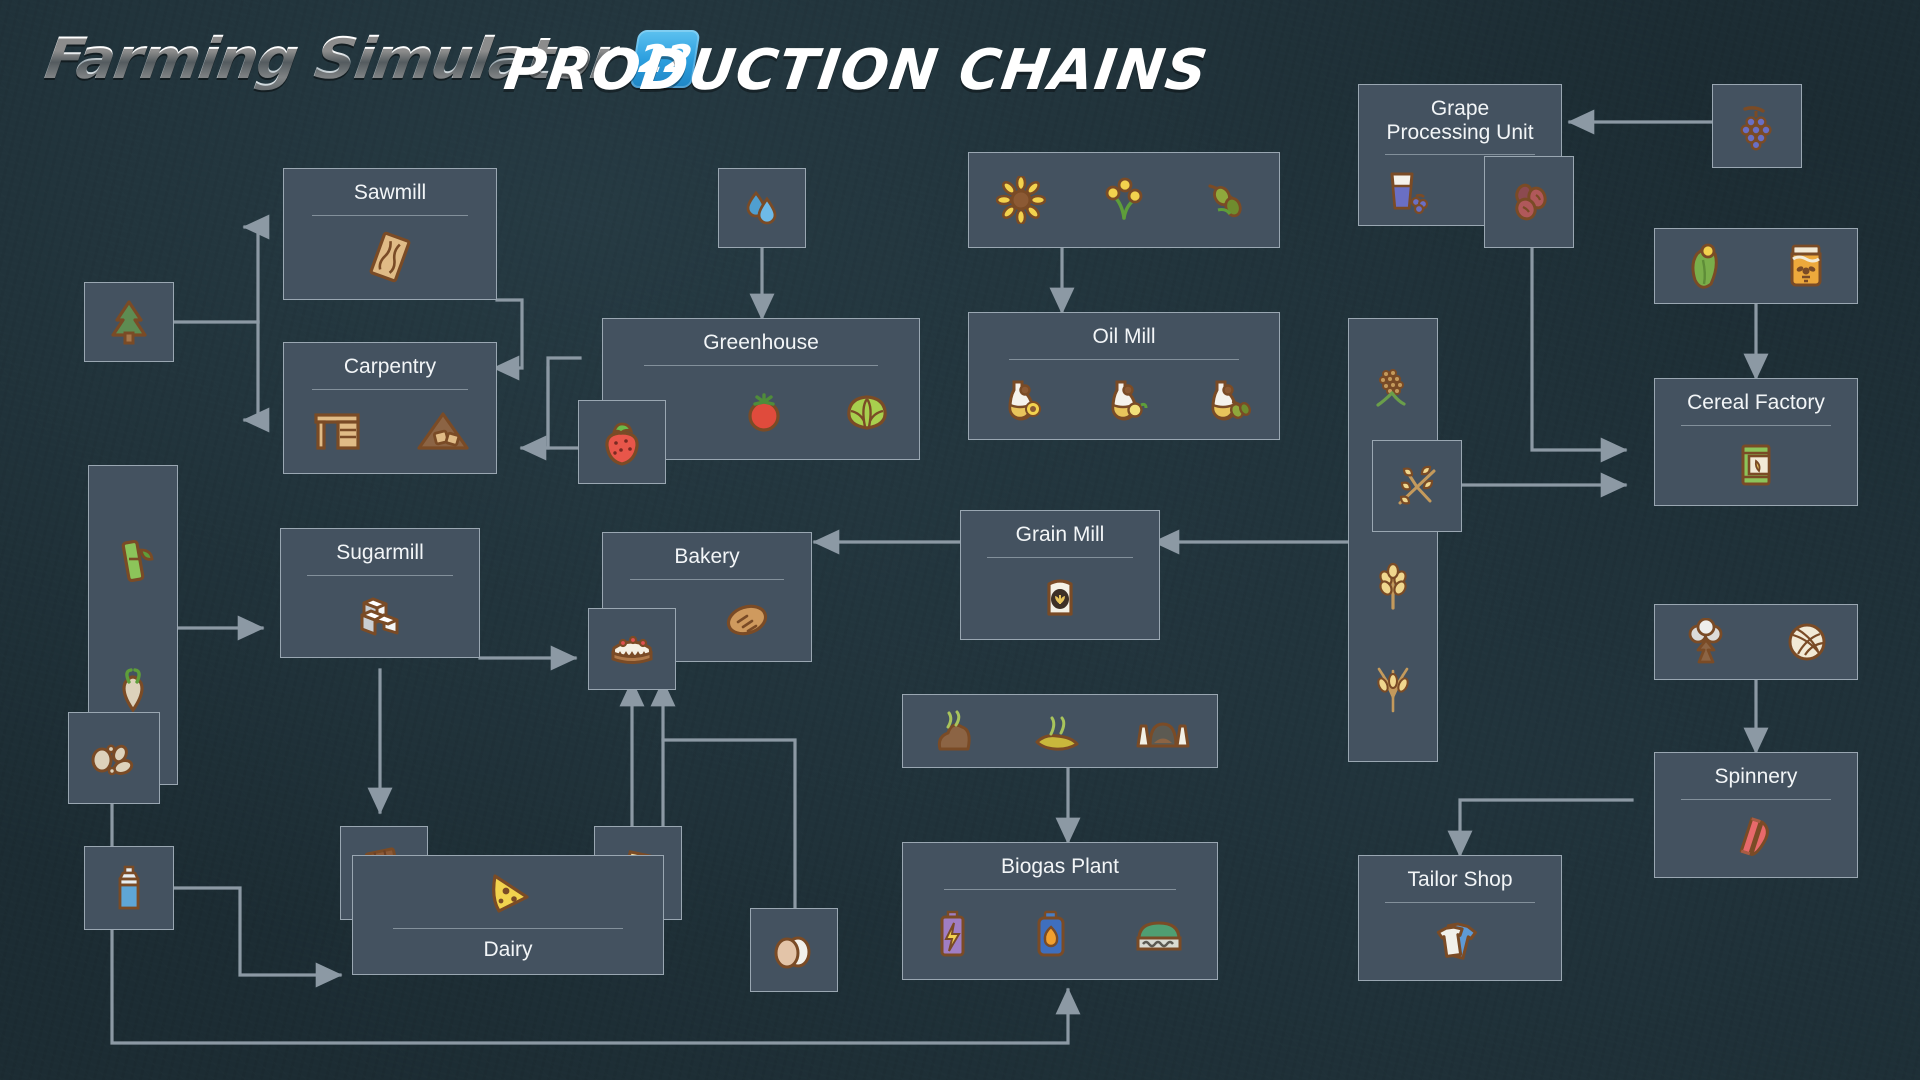 Image resolution: width=1920 pixels, height=1080 pixels. Describe the element at coordinates (867, 412) in the screenshot. I see `lettuce-icon` at that location.